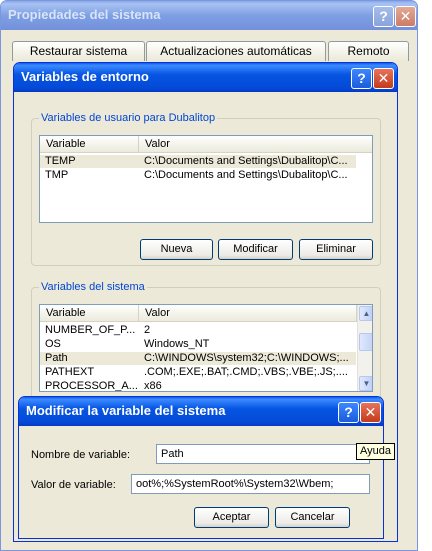  Describe the element at coordinates (84, 14) in the screenshot. I see `system-properties-title: Propiedades del sistema` at that location.